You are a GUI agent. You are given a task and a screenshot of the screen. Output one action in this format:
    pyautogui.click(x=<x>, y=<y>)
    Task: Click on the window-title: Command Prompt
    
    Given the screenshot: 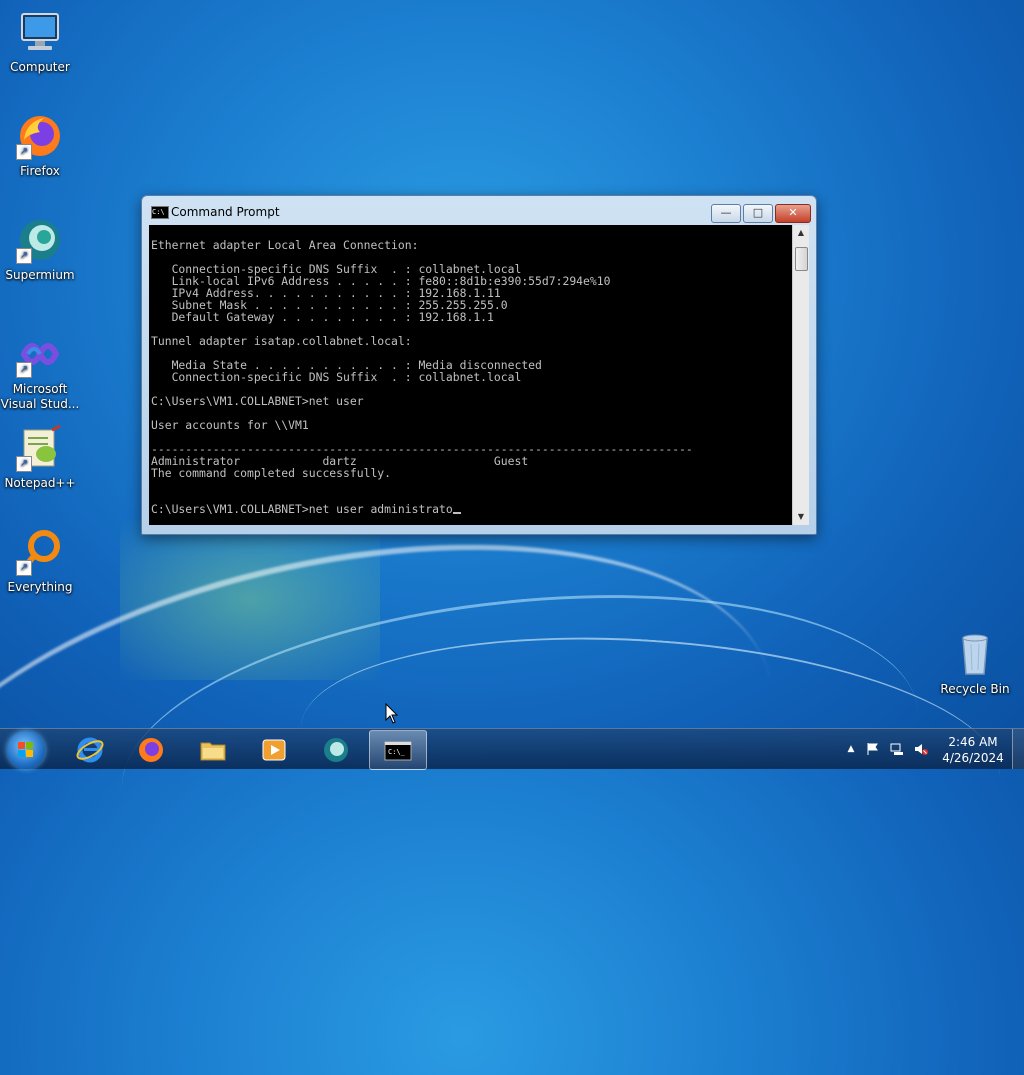 What is the action you would take?
    pyautogui.click(x=225, y=212)
    